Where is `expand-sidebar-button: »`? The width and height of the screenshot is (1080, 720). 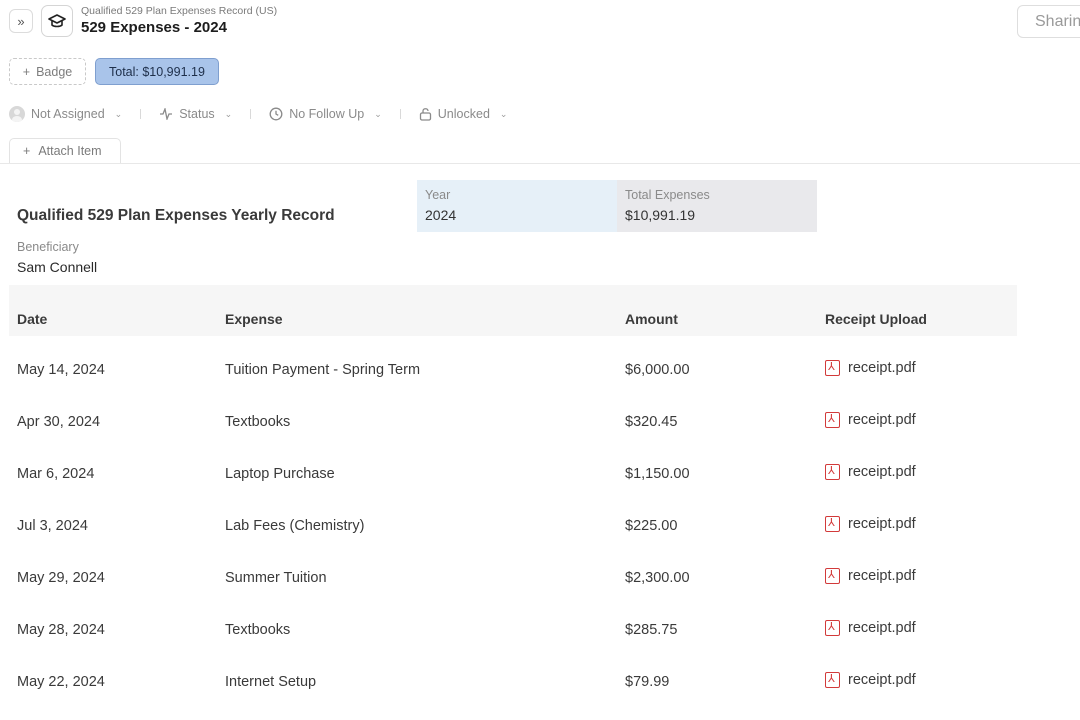
expand-sidebar-button: » is located at coordinates (21, 21).